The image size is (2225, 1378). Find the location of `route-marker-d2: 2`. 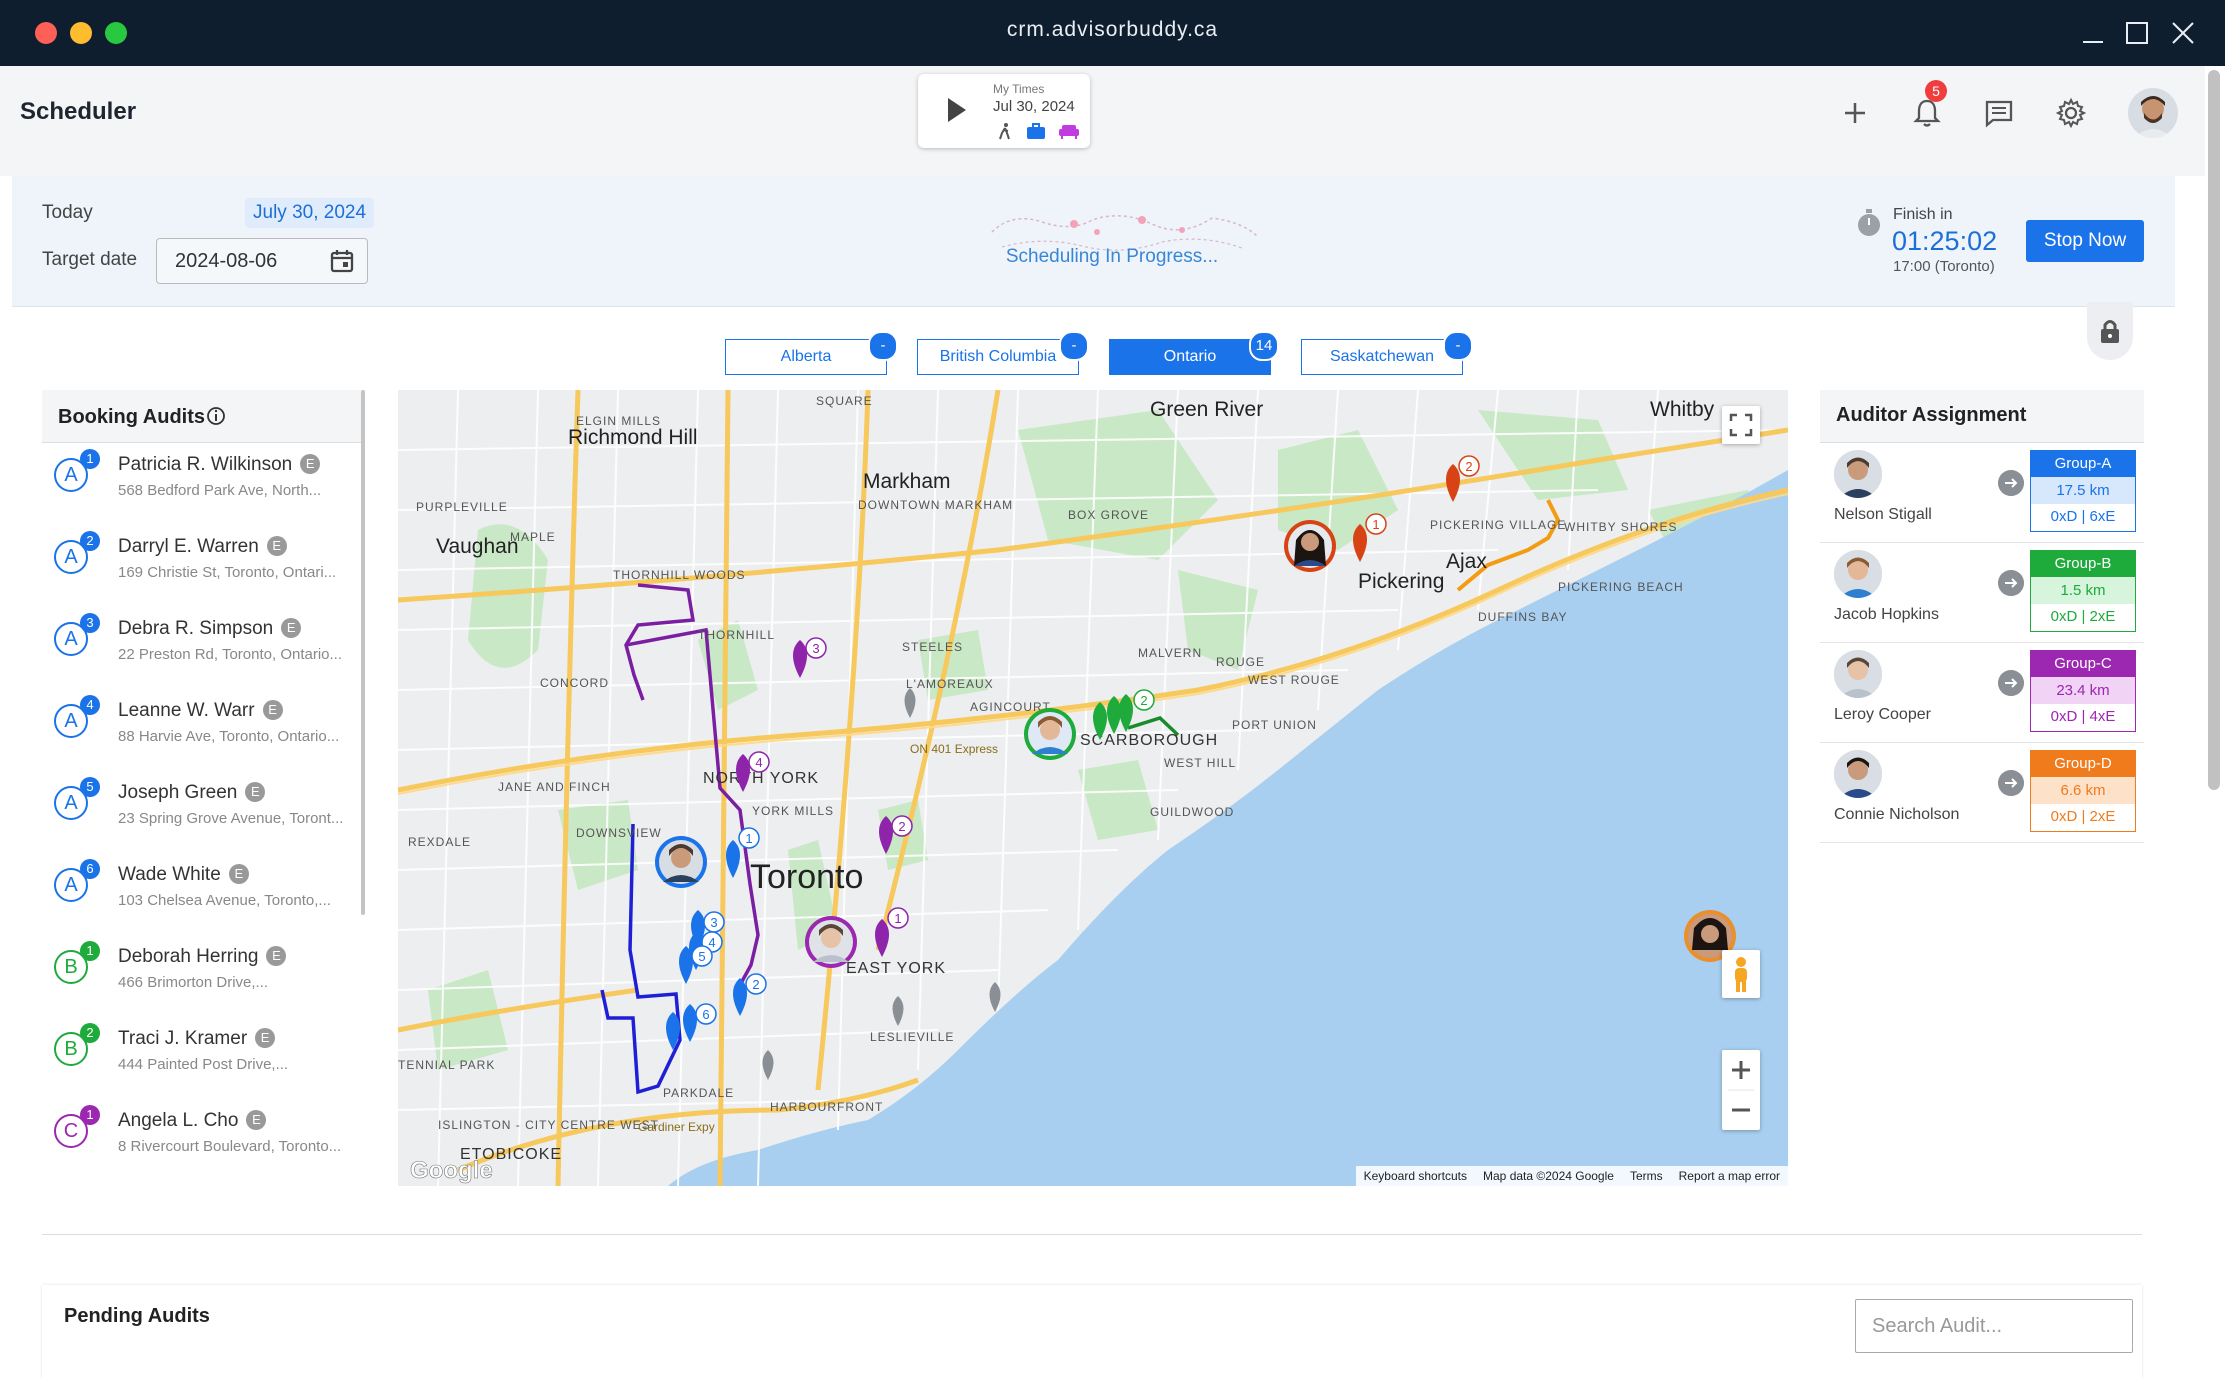

route-marker-d2: 2 is located at coordinates (1463, 478).